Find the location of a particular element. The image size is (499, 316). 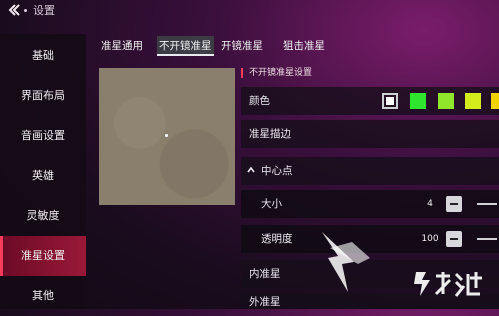

top-bar: 设置 is located at coordinates (249, 11).